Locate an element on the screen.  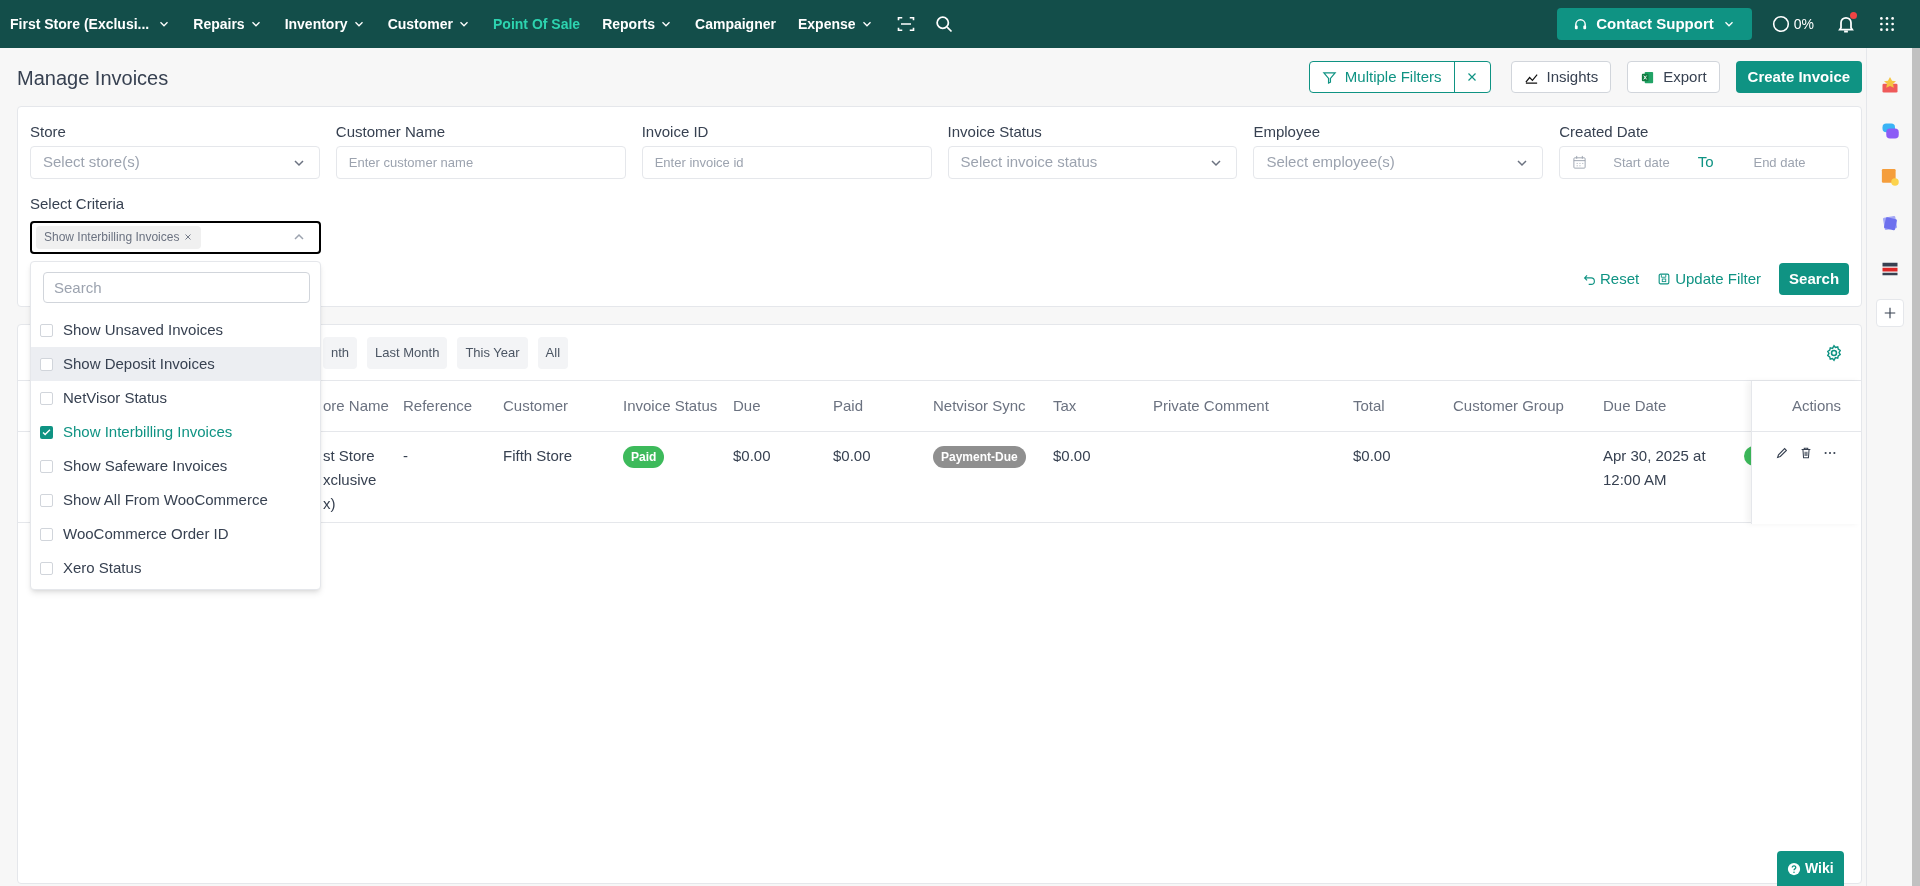
apps-grid-icon is located at coordinates (1887, 24).